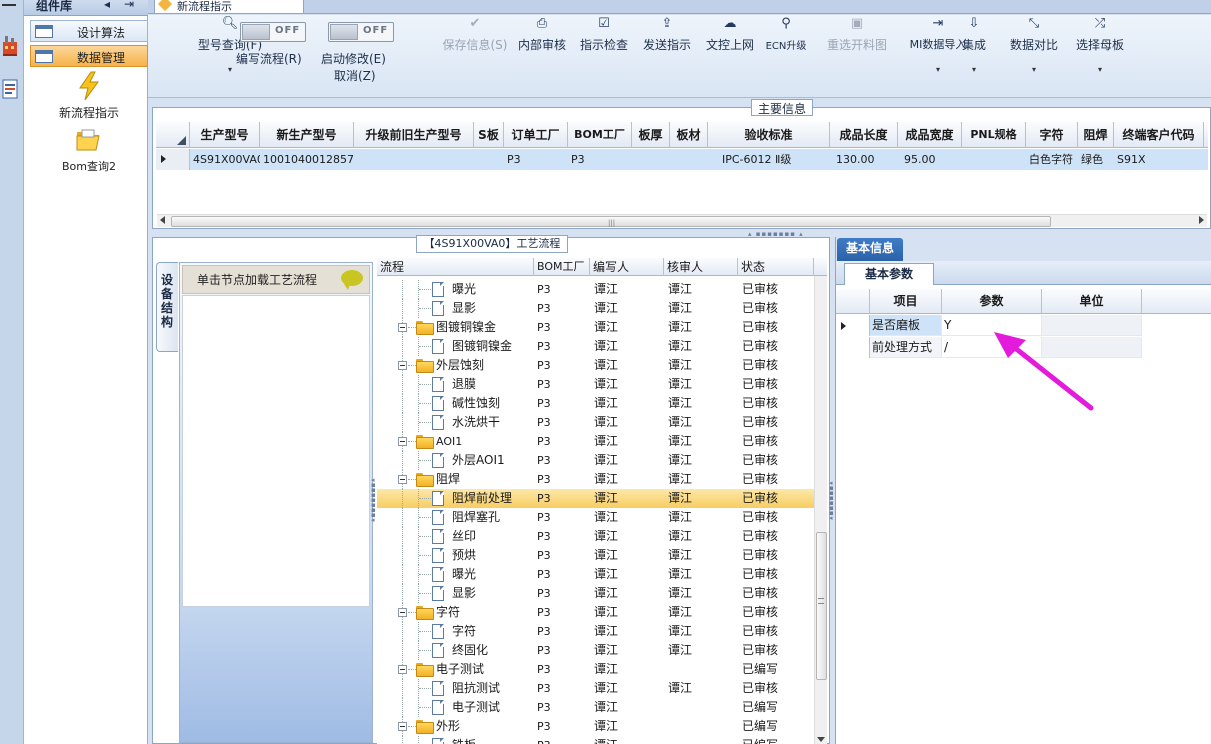 The image size is (1211, 744). I want to click on select-motherboard-button: ⤮ 选择母板 ▾, so click(1084, 50).